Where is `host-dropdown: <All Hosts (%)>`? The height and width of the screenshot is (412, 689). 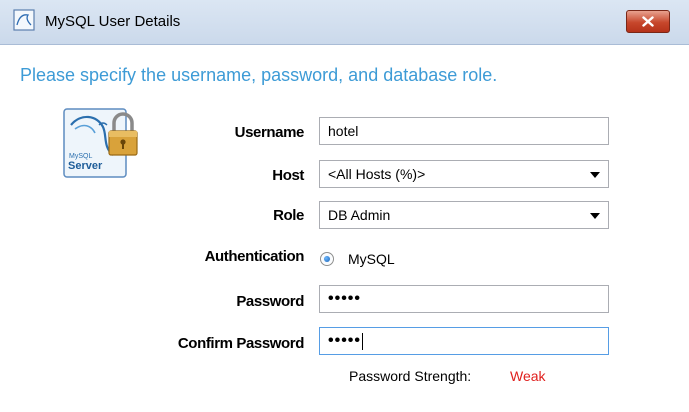 host-dropdown: <All Hosts (%)> is located at coordinates (464, 174).